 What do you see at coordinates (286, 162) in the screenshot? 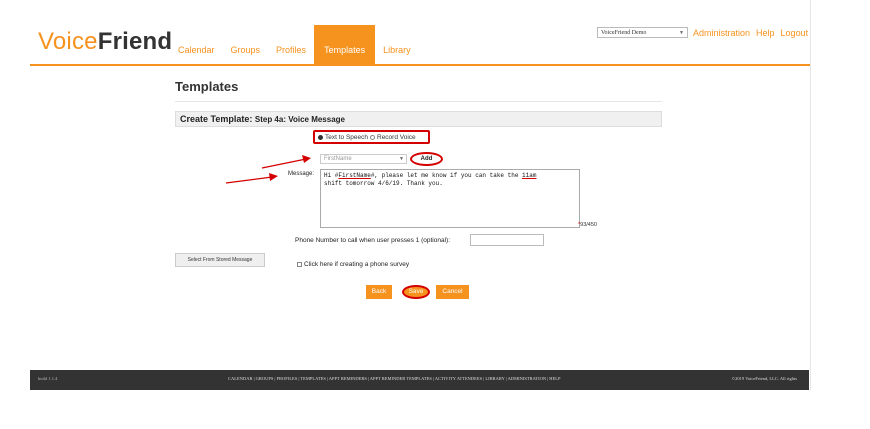
I see `arrow-to-field-select` at bounding box center [286, 162].